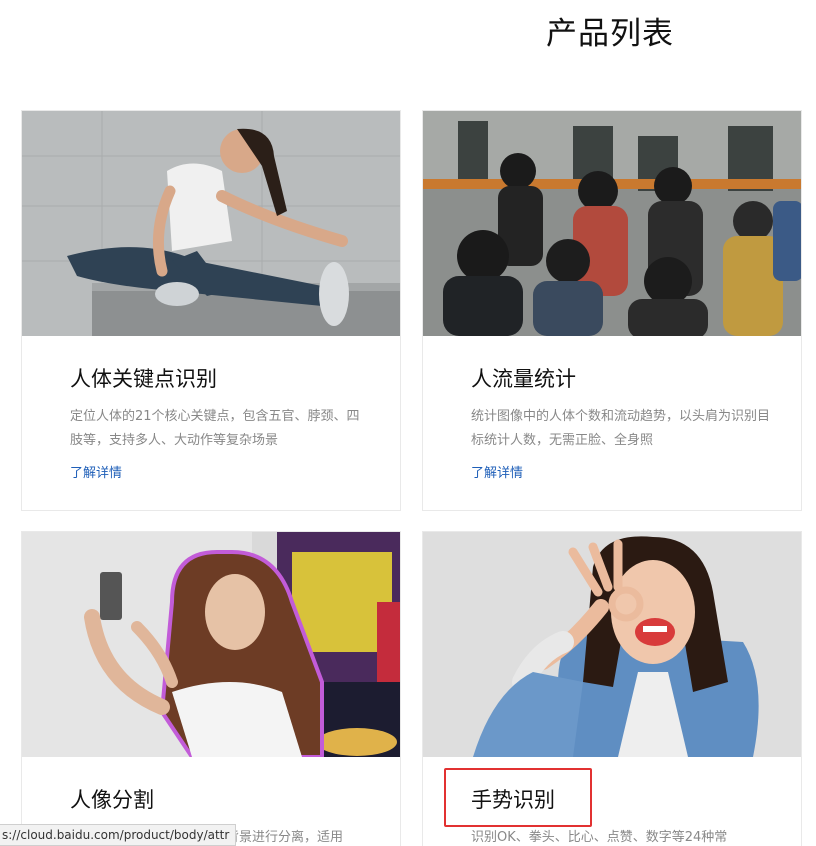  What do you see at coordinates (215, 428) in the screenshot?
I see `product-description: 定位人体的21个核心关键点，包含五官、脖颈、四肢等，支持多人、大动作等复杂场景` at bounding box center [215, 428].